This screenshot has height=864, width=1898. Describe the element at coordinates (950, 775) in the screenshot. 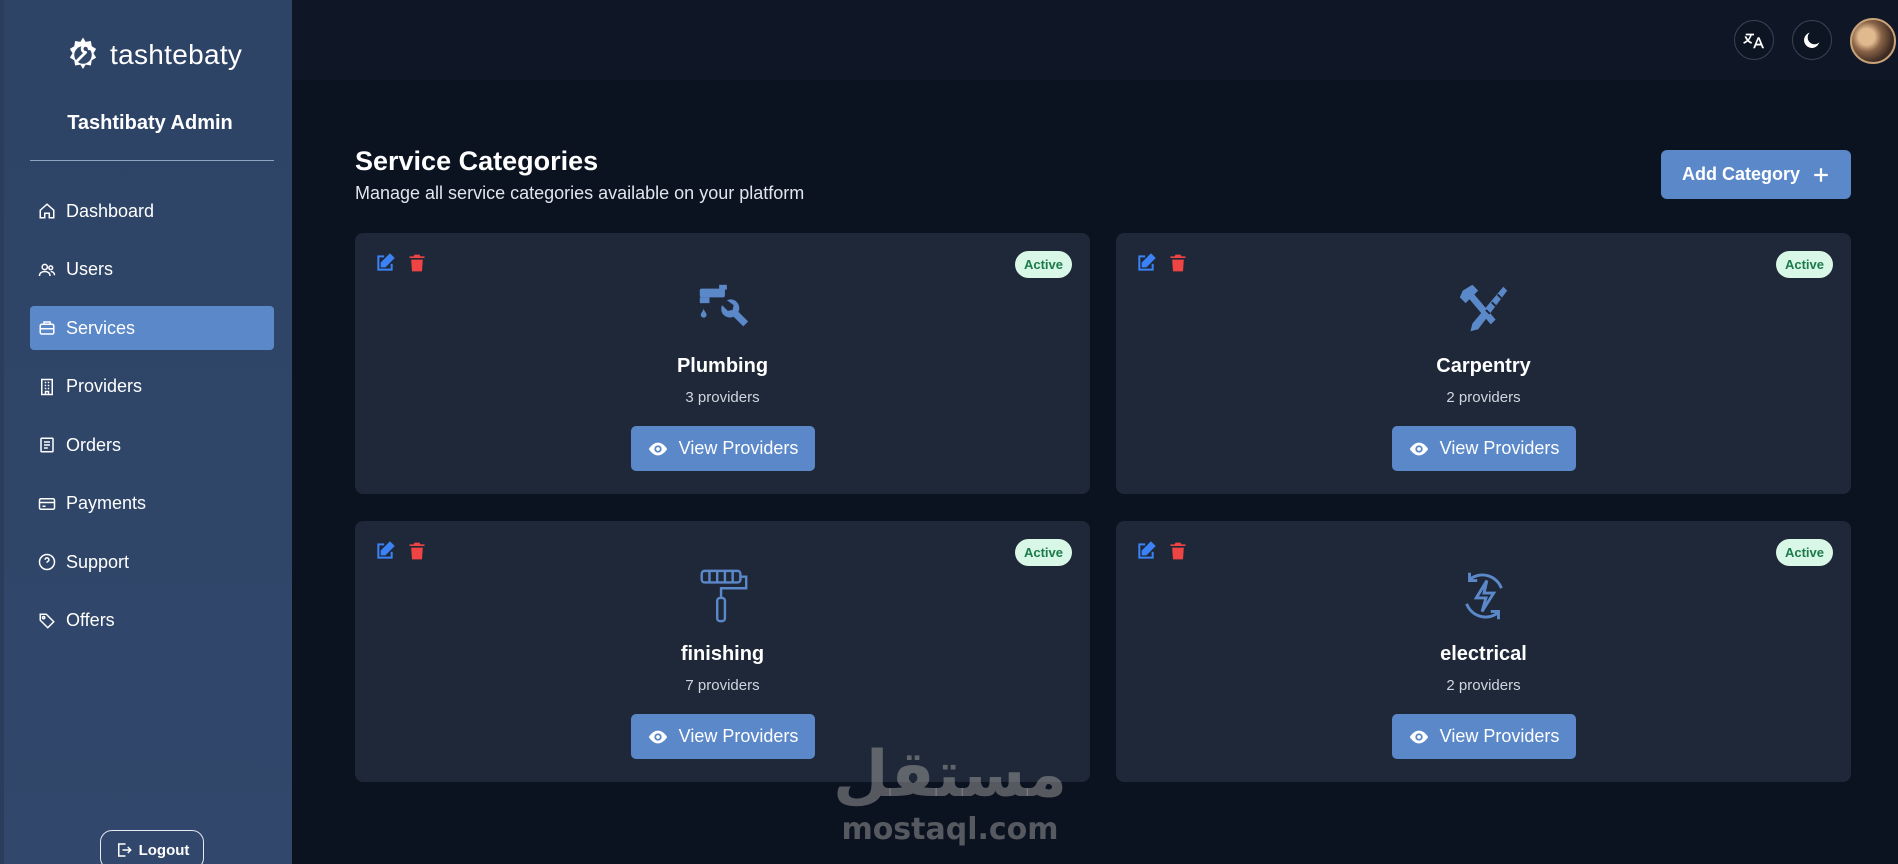

I see `watermark-arabic: مستقل` at that location.